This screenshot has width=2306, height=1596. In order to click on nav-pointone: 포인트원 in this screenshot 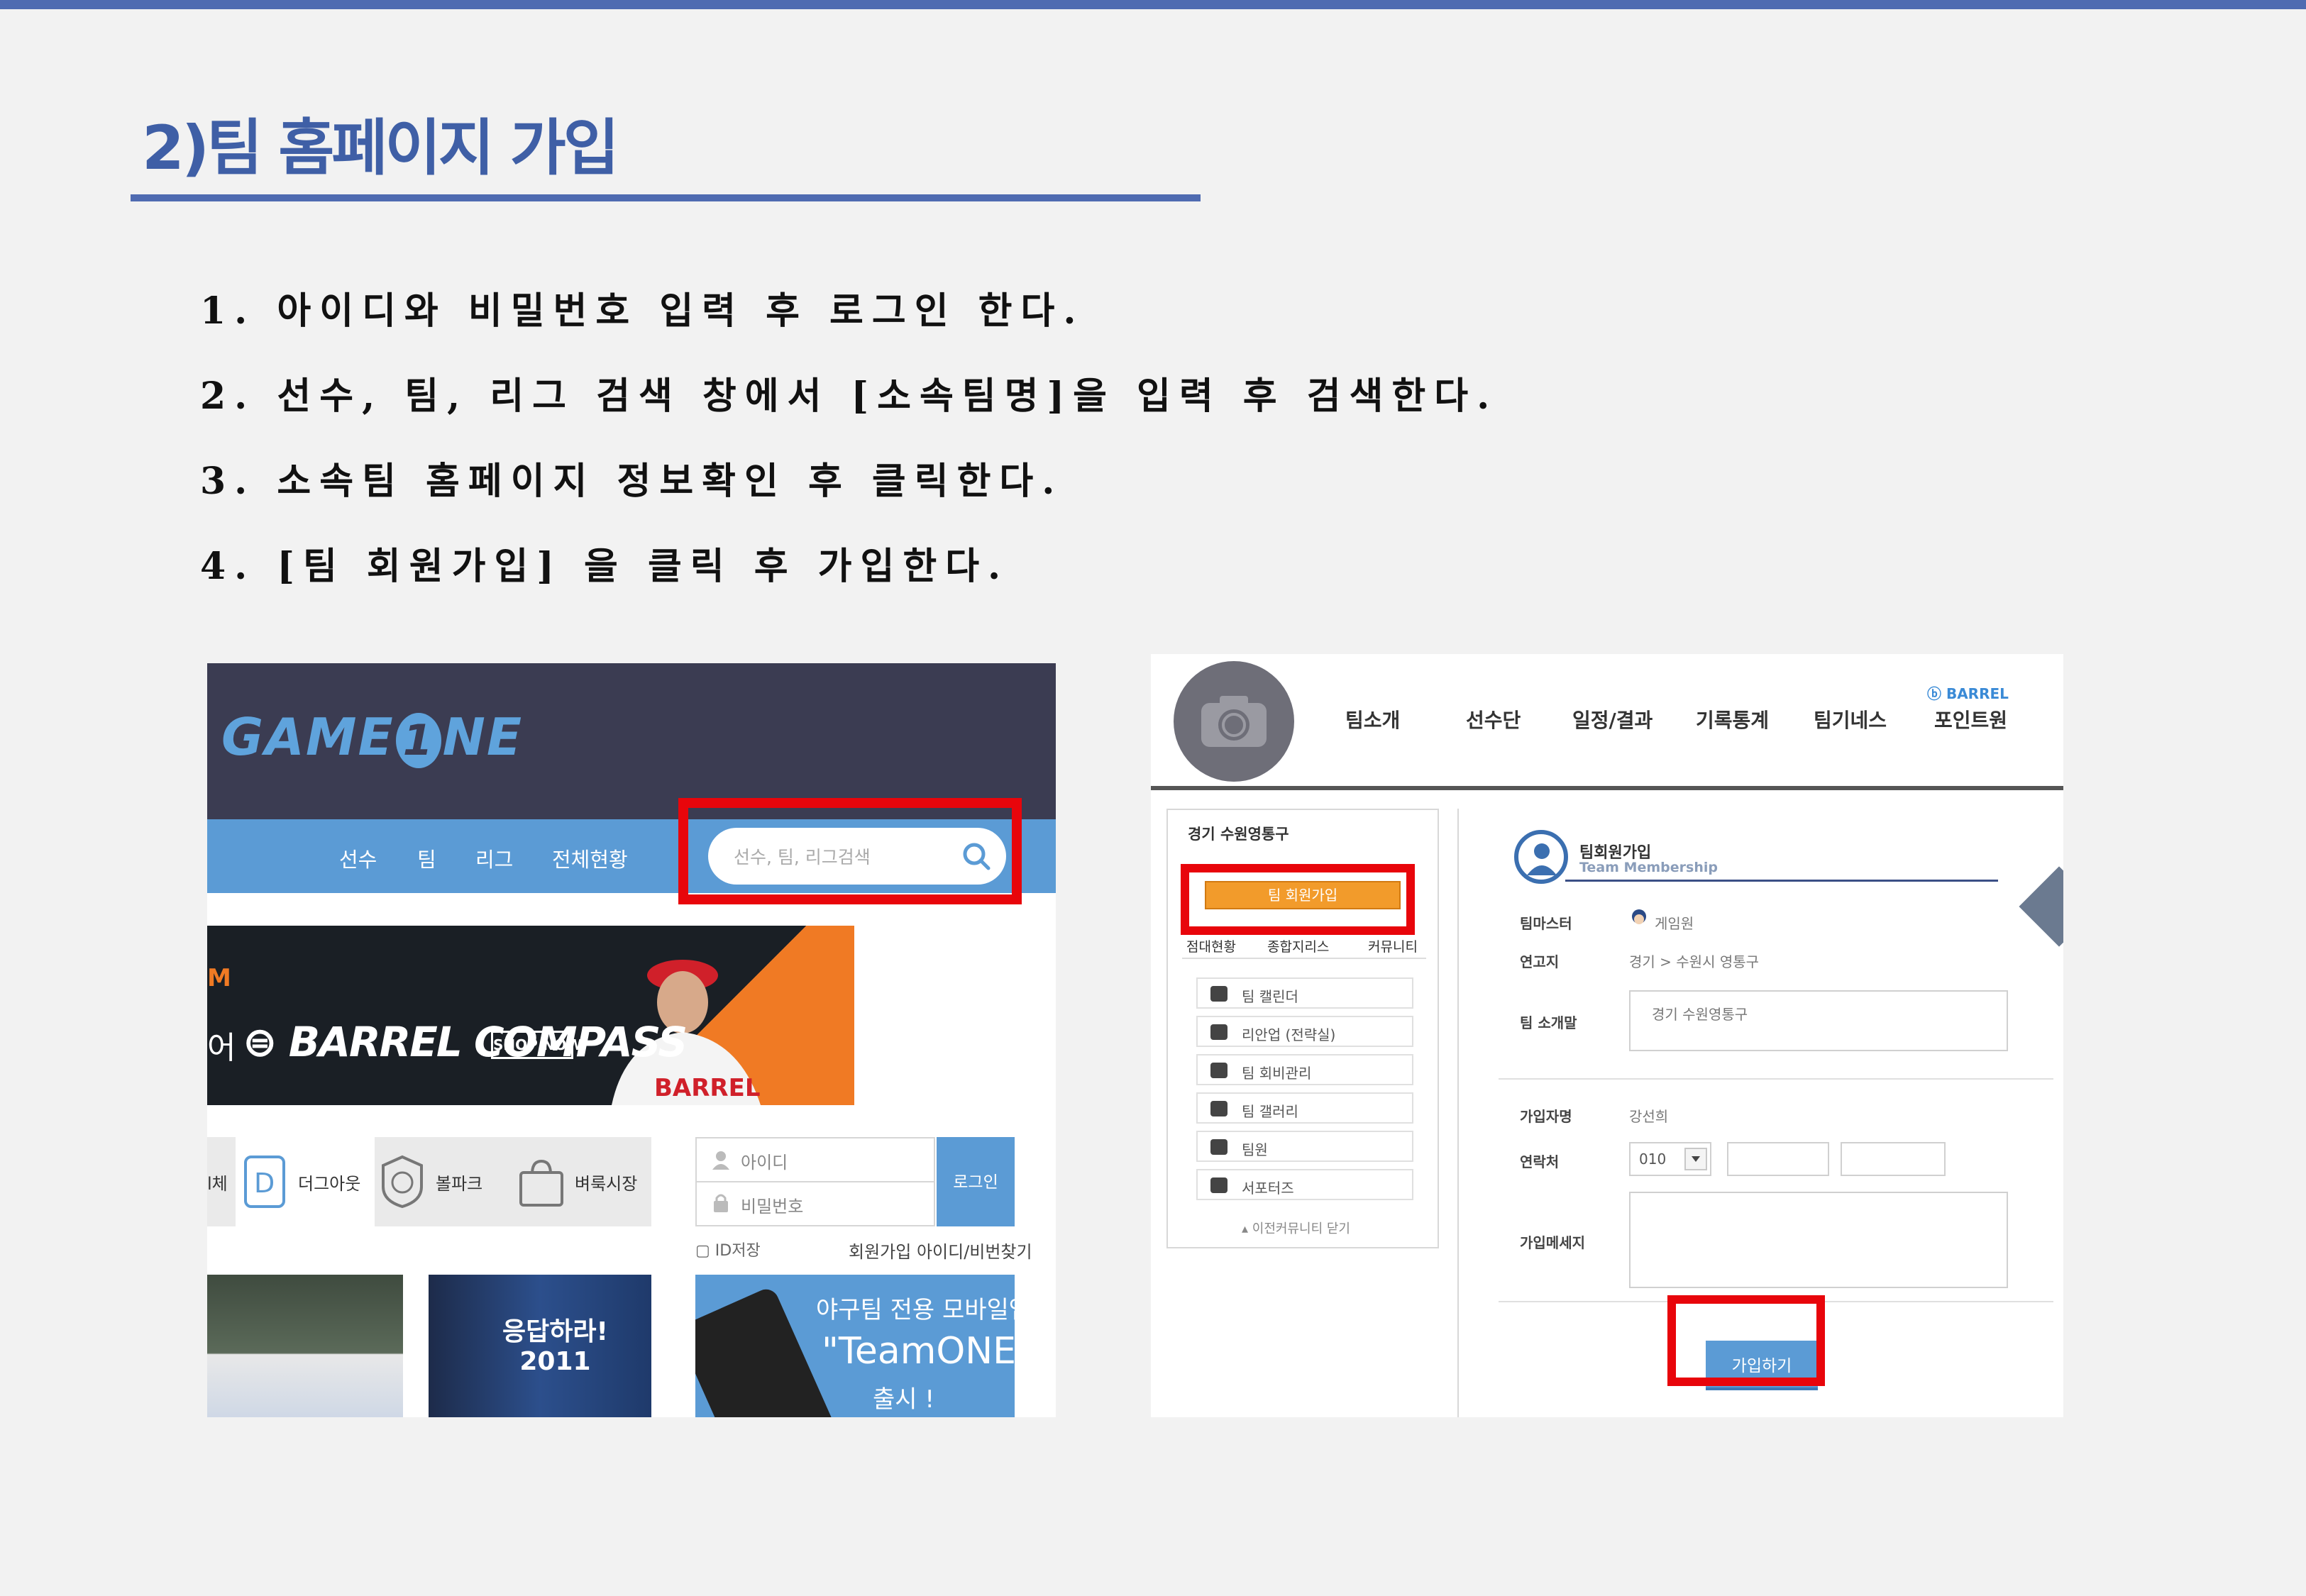, I will do `click(1970, 719)`.